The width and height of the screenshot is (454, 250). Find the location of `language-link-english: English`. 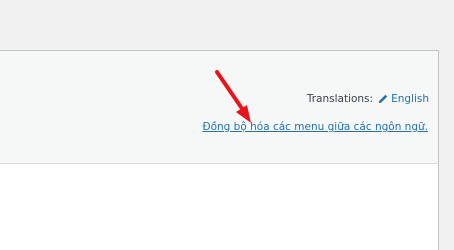

language-link-english: English is located at coordinates (410, 99).